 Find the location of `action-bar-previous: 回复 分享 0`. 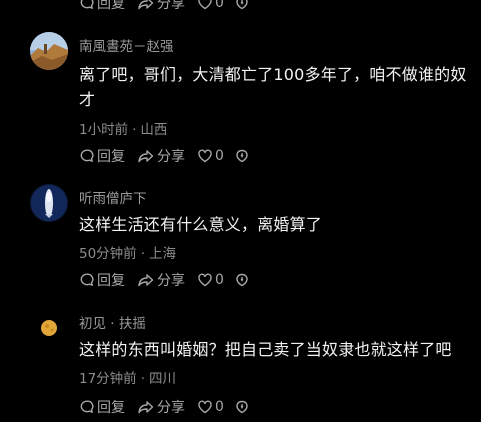

action-bar-previous: 回复 分享 0 is located at coordinates (164, 7).